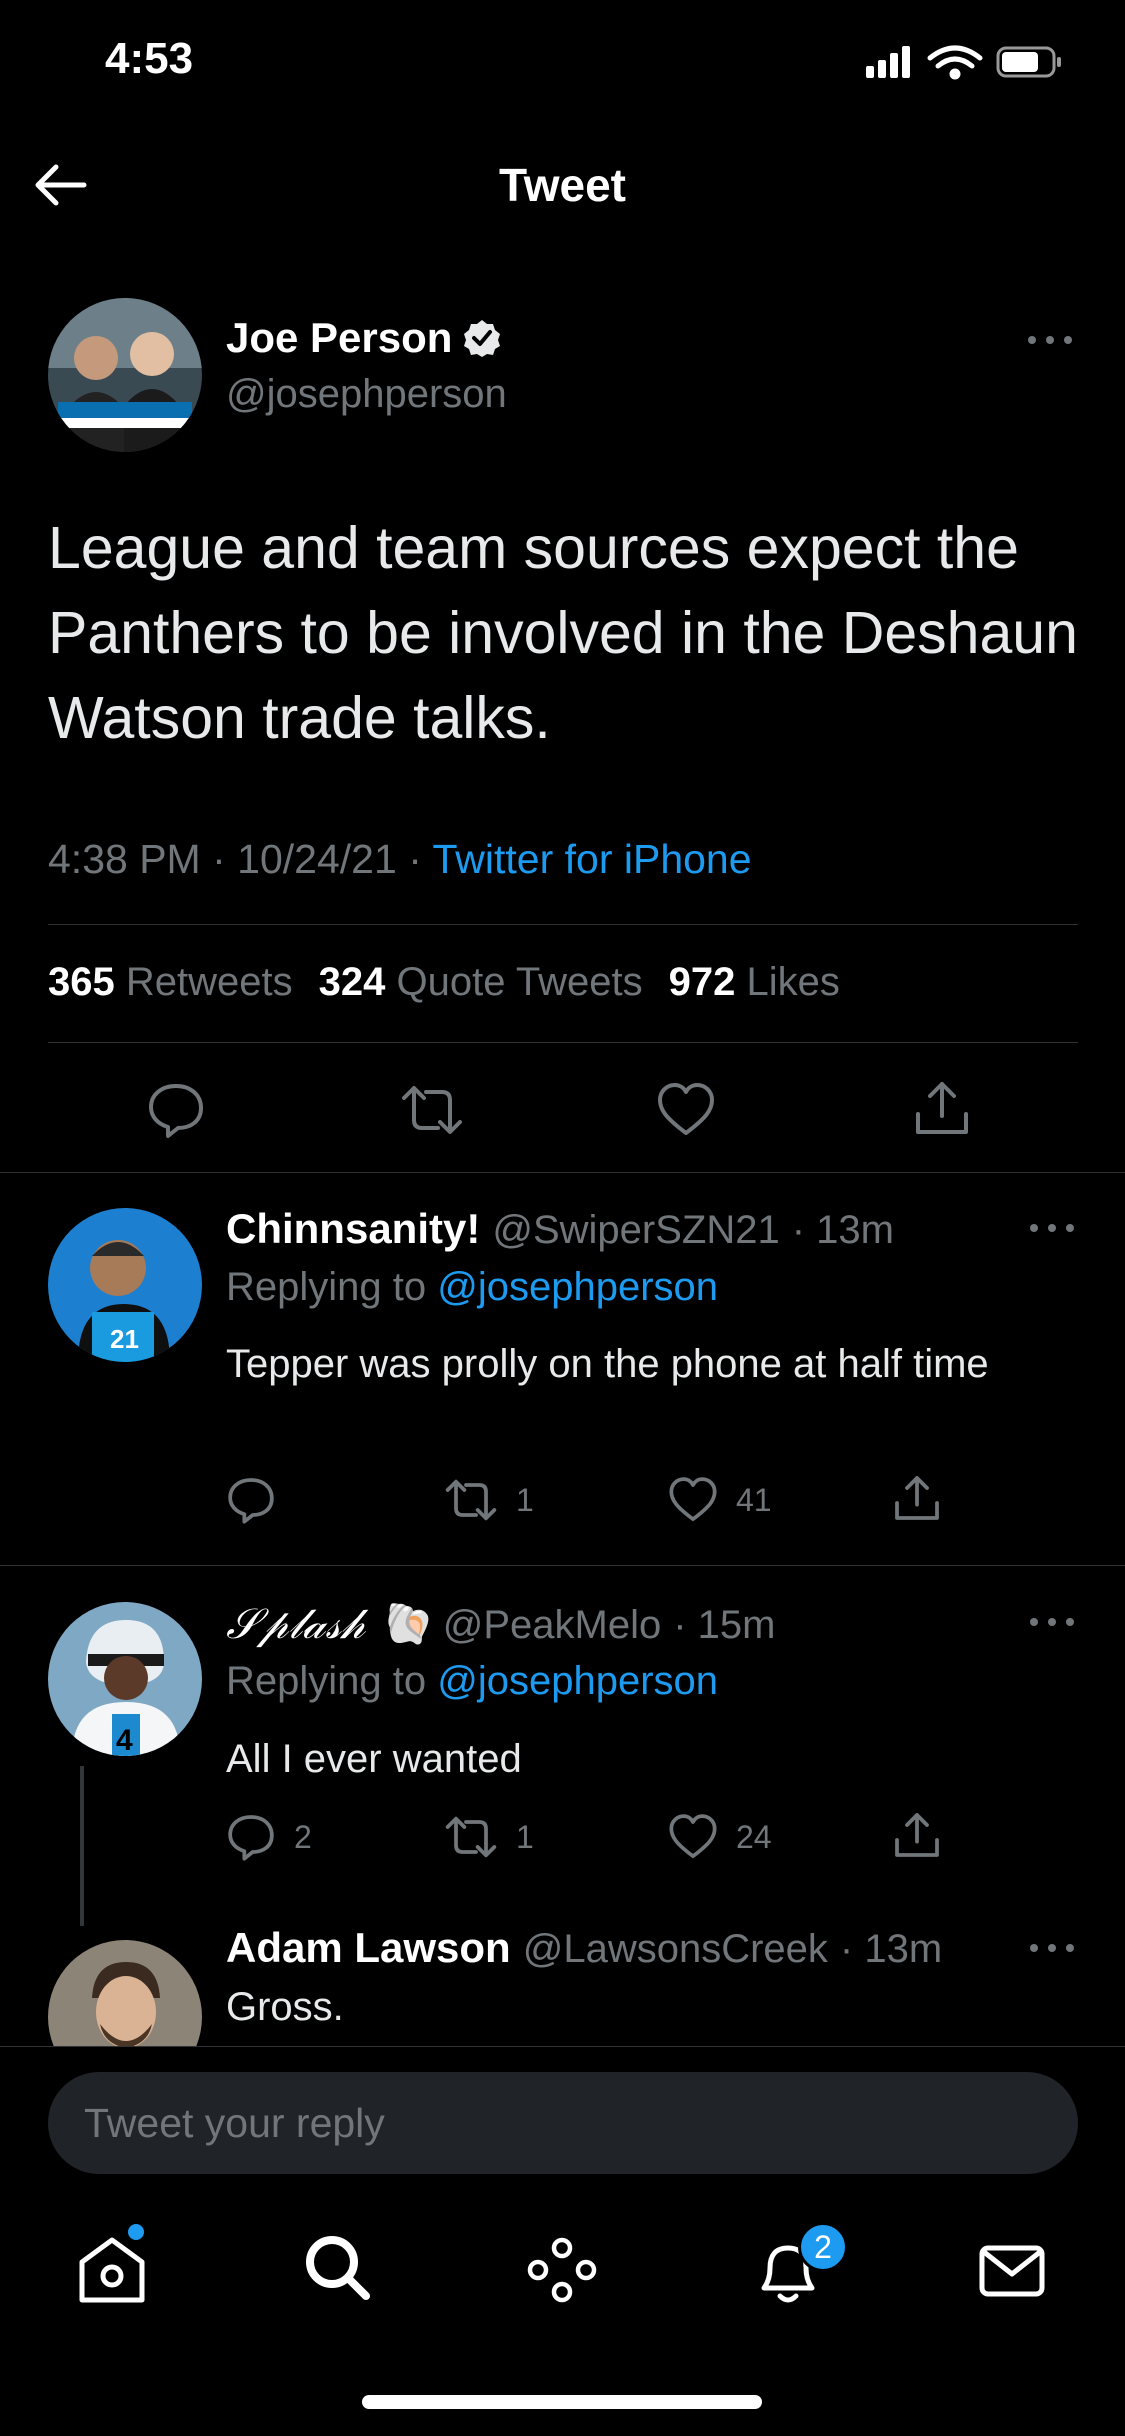 The image size is (1125, 2436). I want to click on reply-author-name: Chinnsanity!, so click(353, 1229).